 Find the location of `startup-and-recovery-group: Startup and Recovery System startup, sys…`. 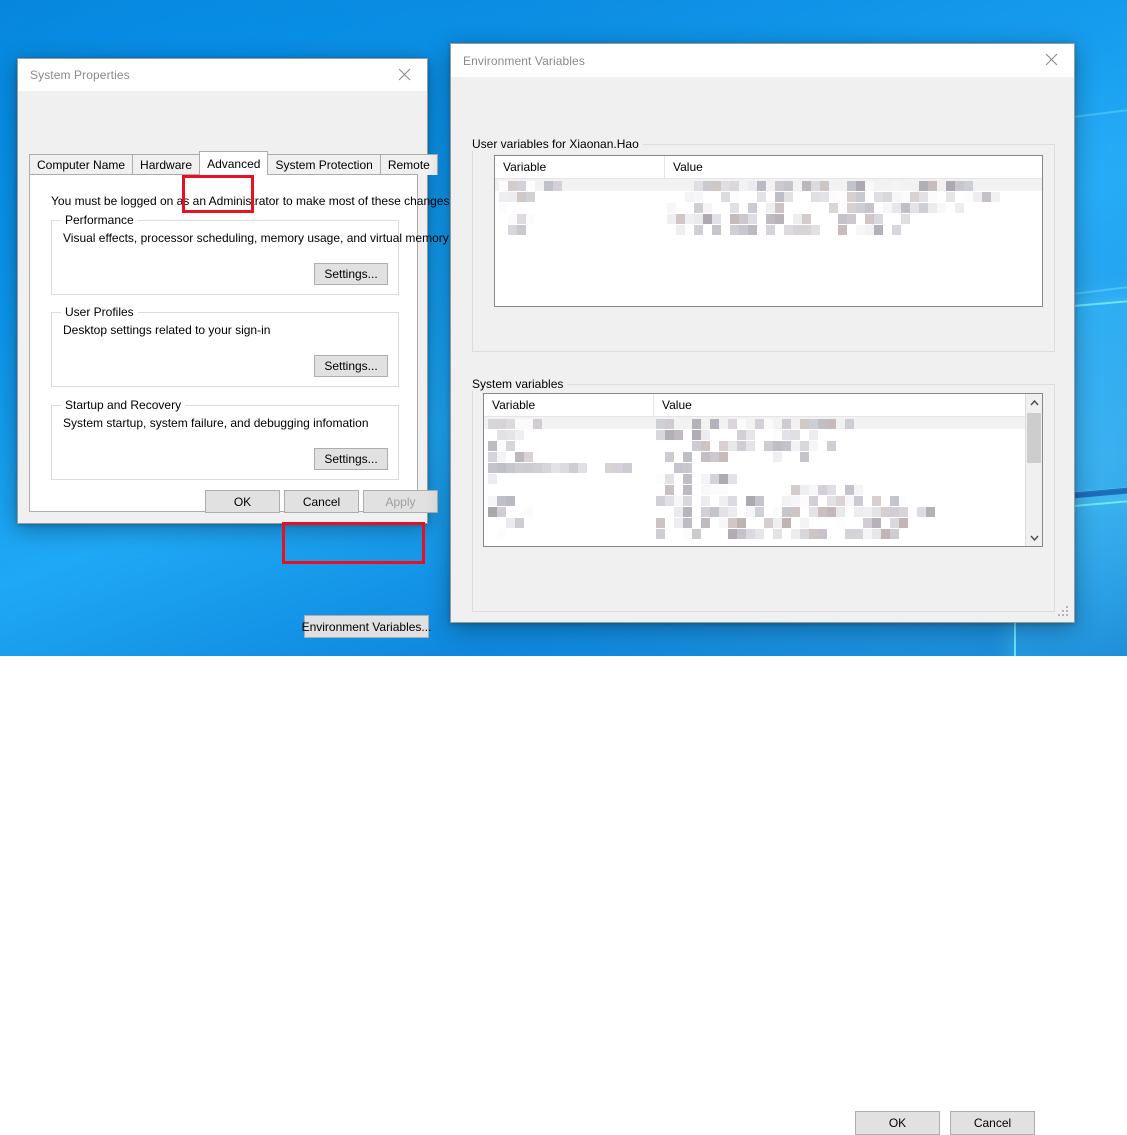

startup-and-recovery-group: Startup and Recovery System startup, sys… is located at coordinates (225, 439).